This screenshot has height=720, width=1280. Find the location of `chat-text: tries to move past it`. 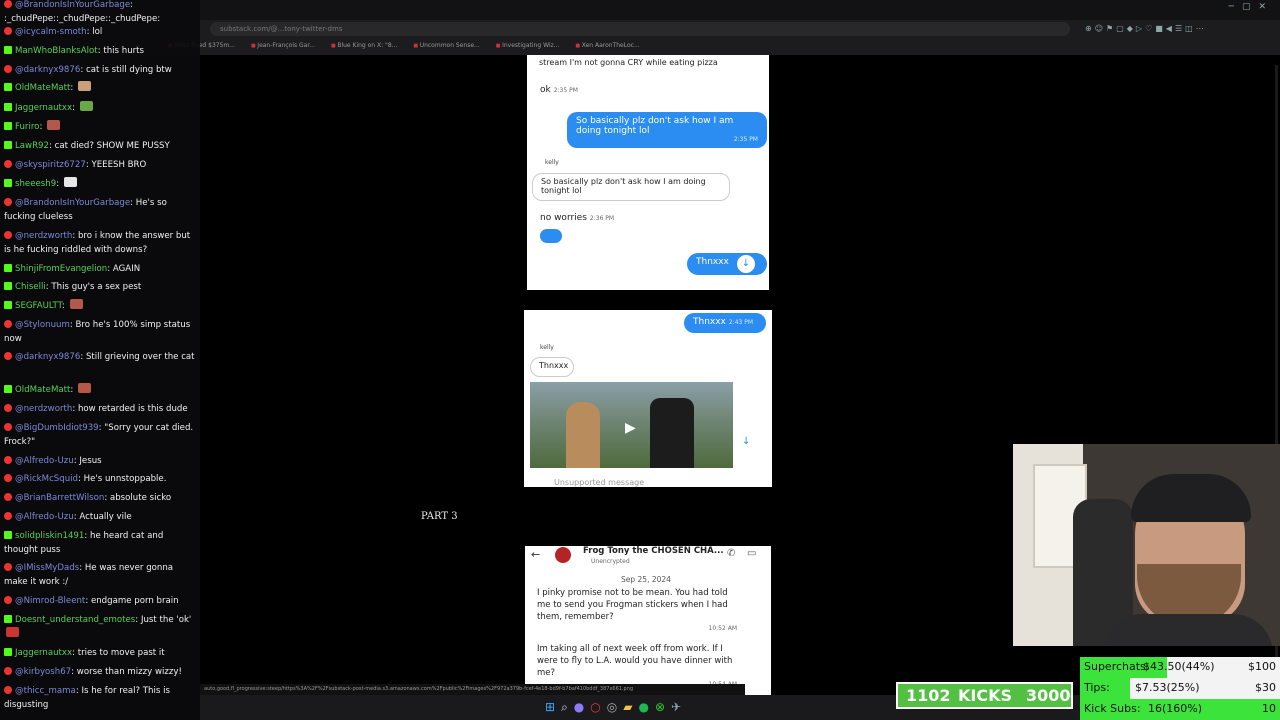

chat-text: tries to move past it is located at coordinates (121, 653).